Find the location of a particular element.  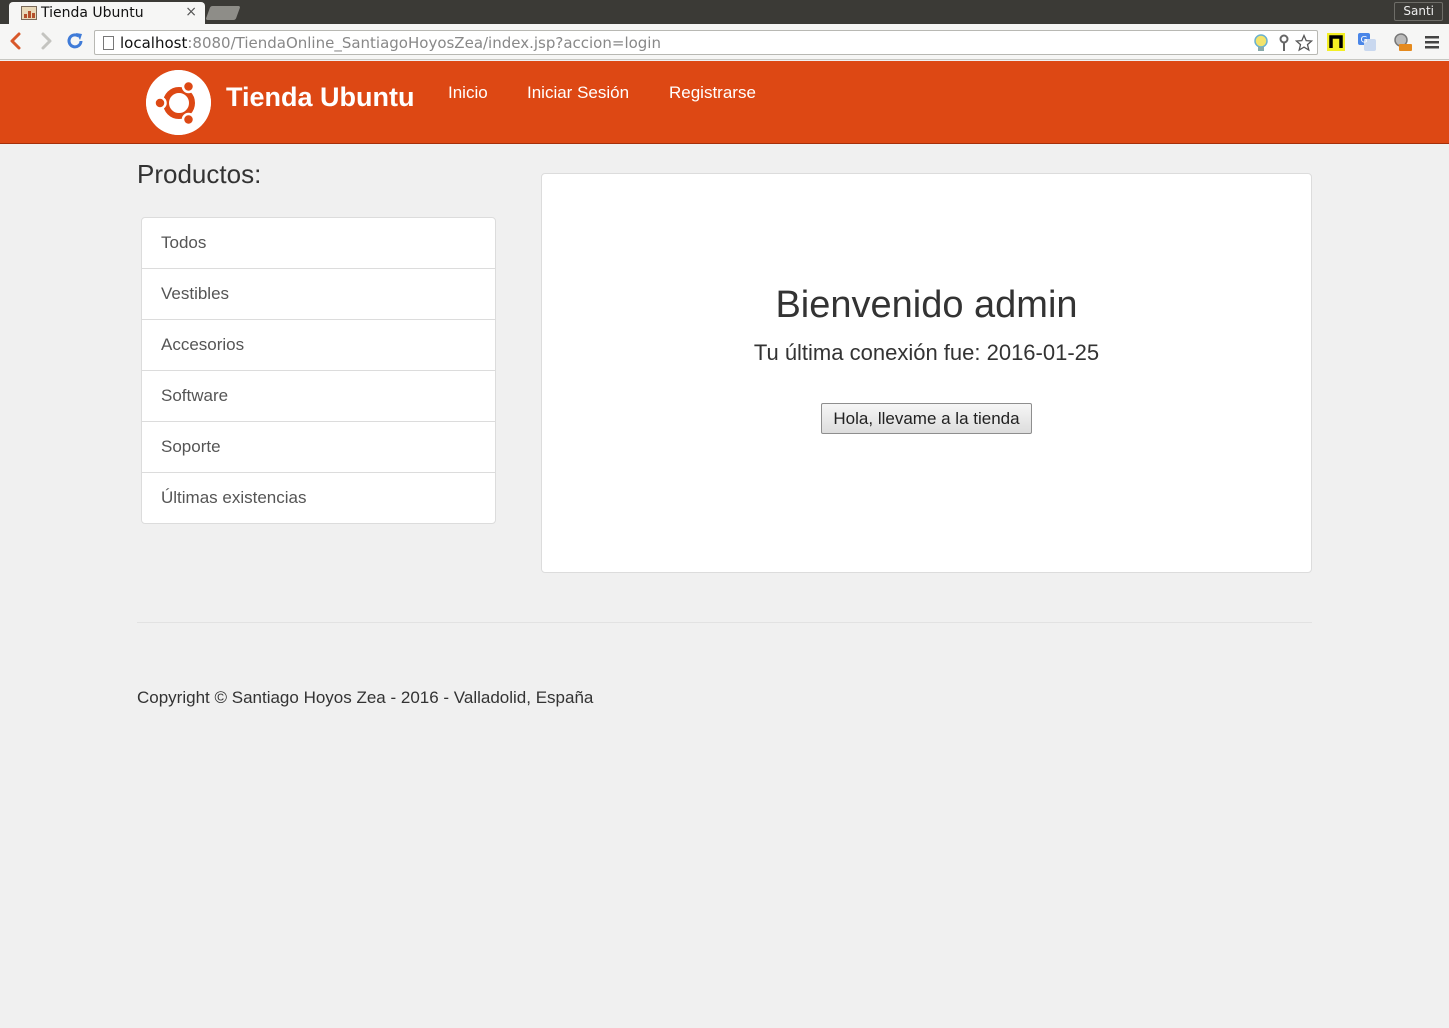

extension-n-icon is located at coordinates (1336, 42).